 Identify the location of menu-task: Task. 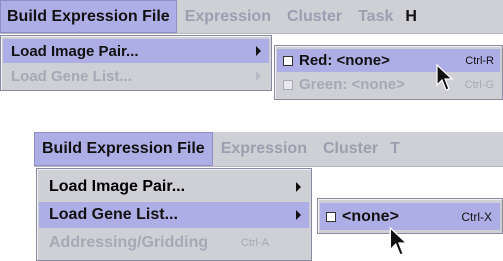
(375, 16).